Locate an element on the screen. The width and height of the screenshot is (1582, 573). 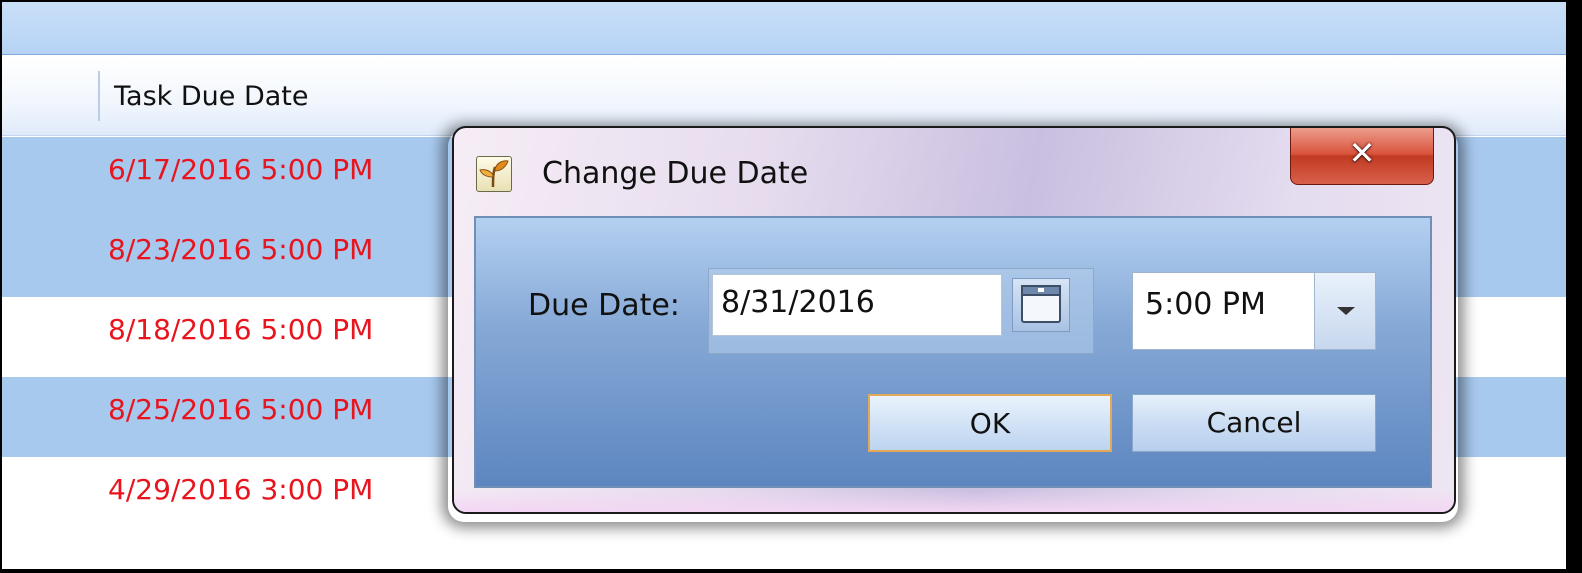
chevron-down-icon is located at coordinates (1346, 311).